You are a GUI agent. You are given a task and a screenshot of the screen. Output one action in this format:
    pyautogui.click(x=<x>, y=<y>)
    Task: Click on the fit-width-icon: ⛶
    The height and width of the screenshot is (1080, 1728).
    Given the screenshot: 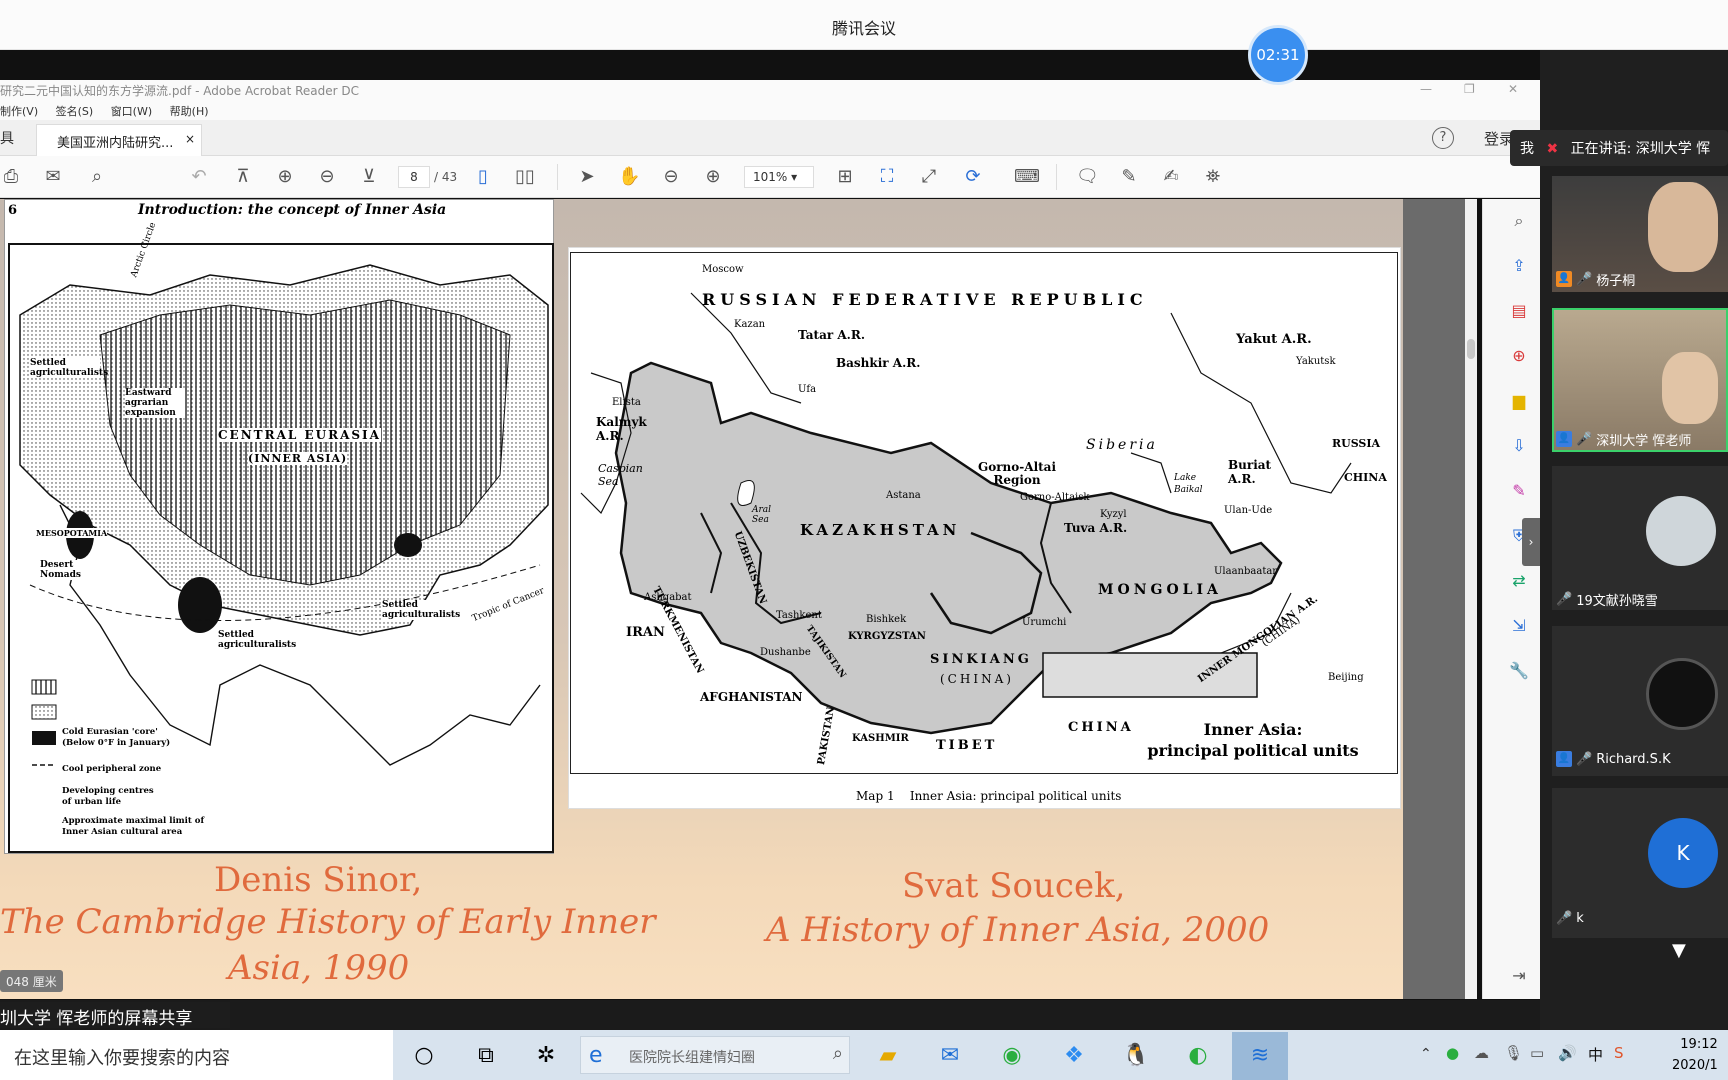 What is the action you would take?
    pyautogui.click(x=887, y=177)
    